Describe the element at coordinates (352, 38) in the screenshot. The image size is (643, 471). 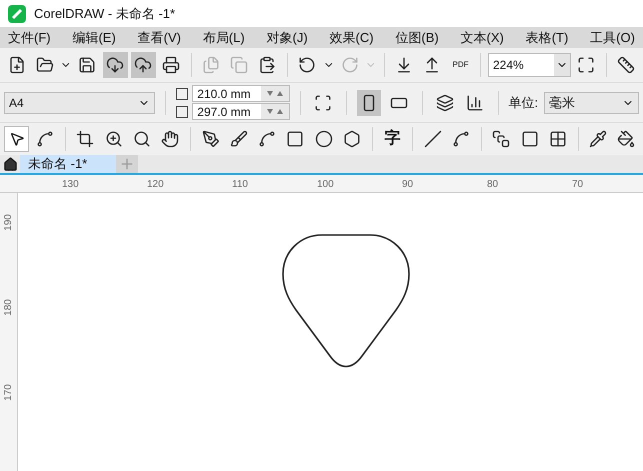
I see `menu-item: 效果(C)` at that location.